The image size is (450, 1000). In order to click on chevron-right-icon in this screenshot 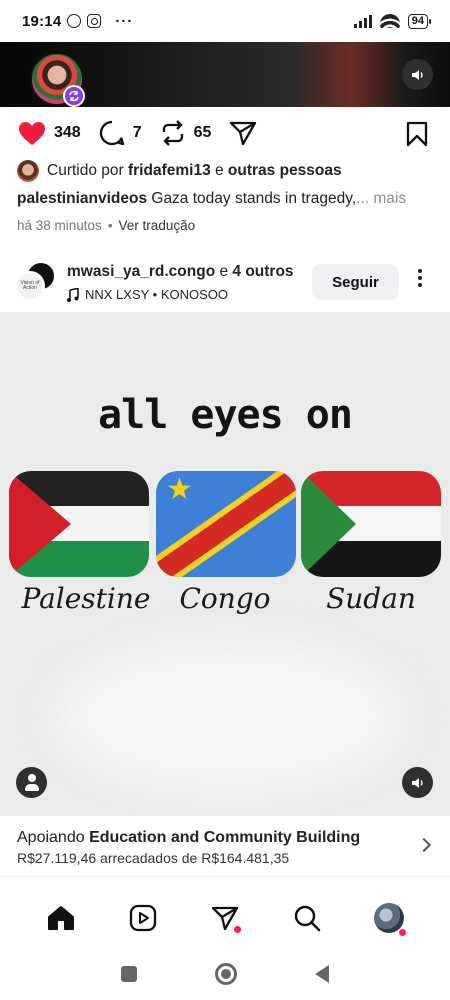, I will do `click(424, 845)`.